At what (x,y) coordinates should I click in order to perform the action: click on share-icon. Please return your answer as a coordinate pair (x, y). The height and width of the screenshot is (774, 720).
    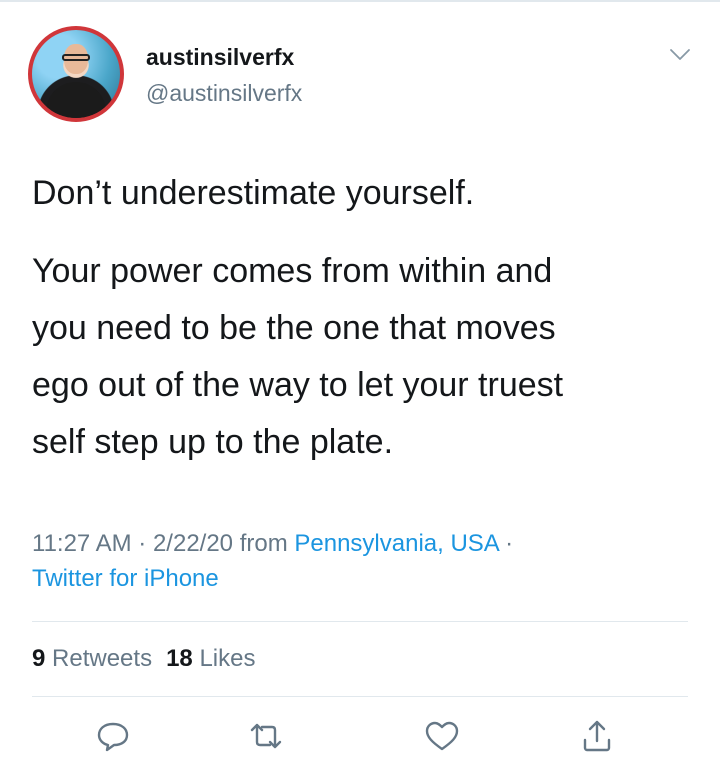
    Looking at the image, I should click on (597, 736).